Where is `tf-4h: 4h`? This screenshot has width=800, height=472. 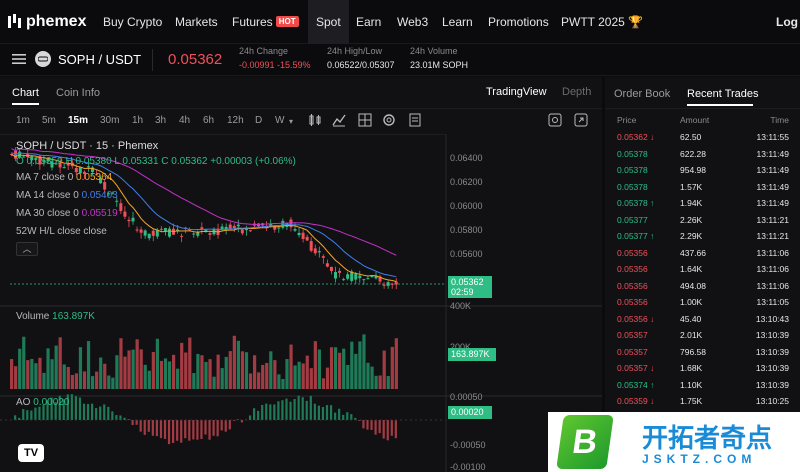
tf-4h: 4h is located at coordinates (184, 120).